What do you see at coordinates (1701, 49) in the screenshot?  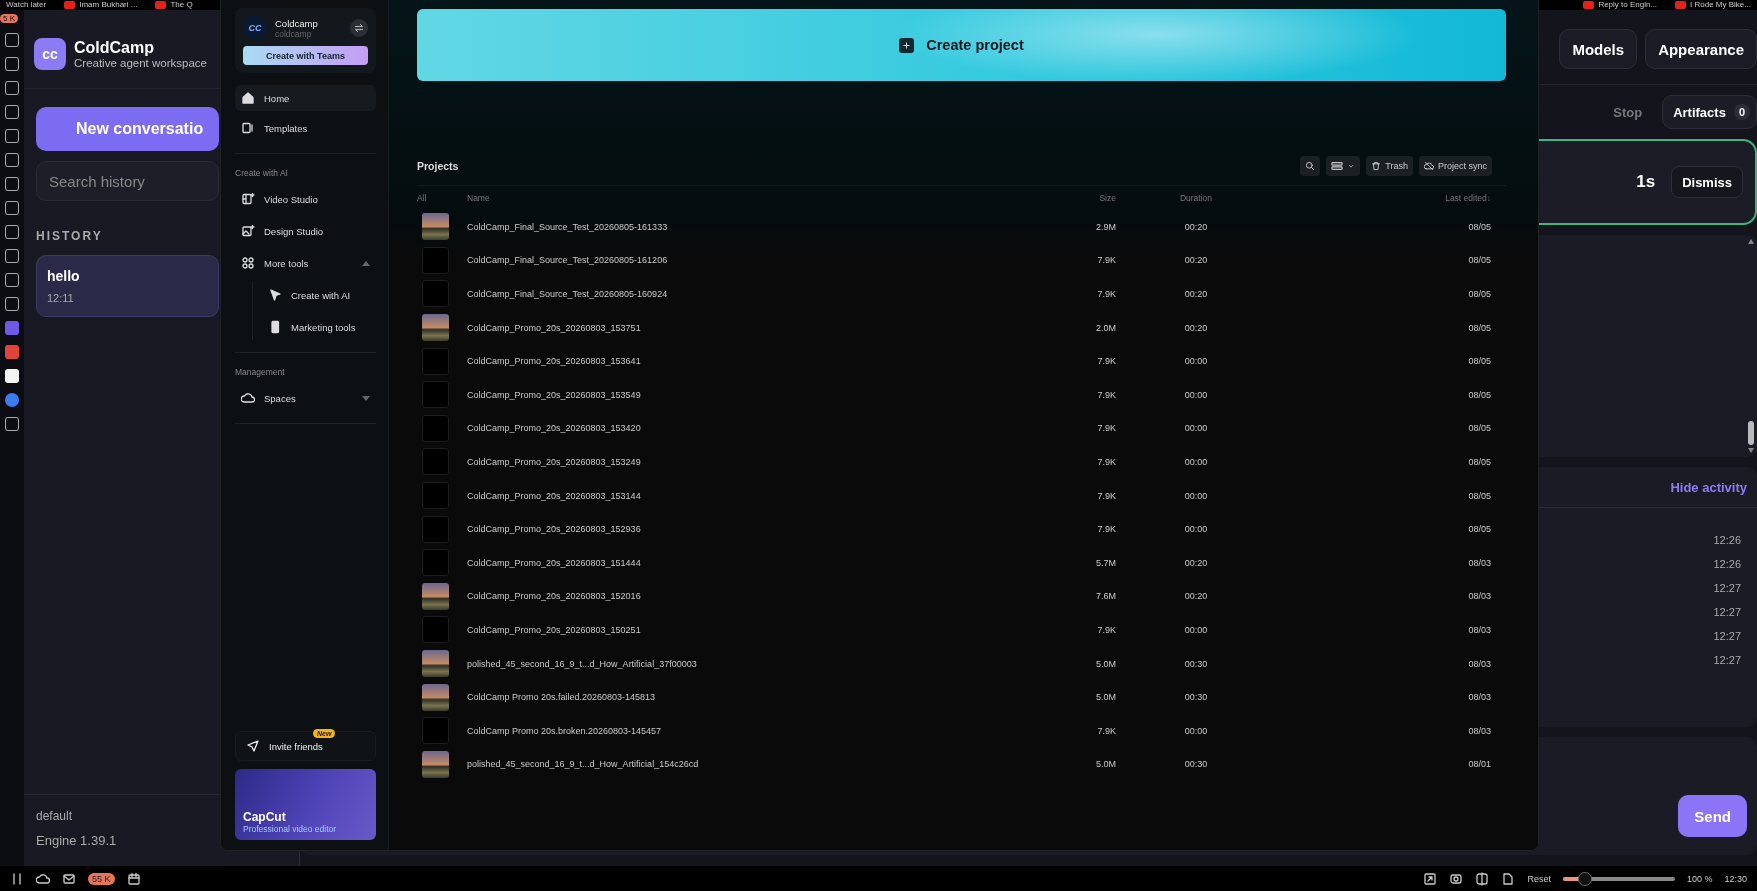 I see `header-button: Appearance` at bounding box center [1701, 49].